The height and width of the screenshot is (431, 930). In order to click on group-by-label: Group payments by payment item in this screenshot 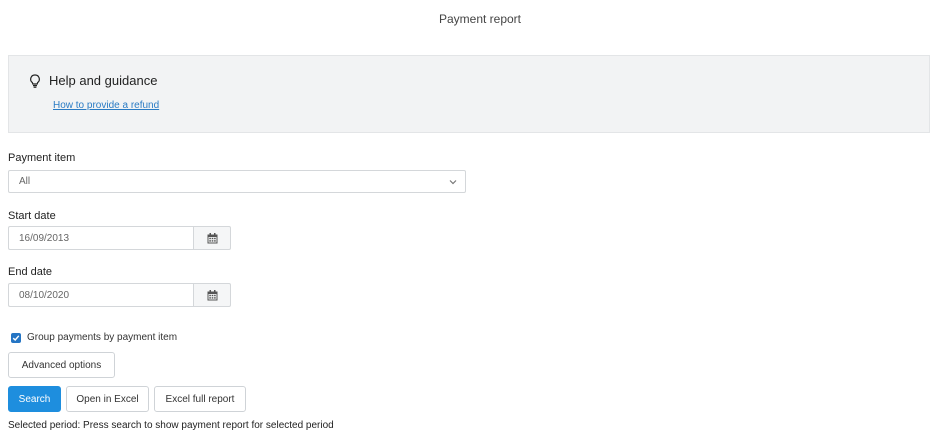, I will do `click(102, 337)`.